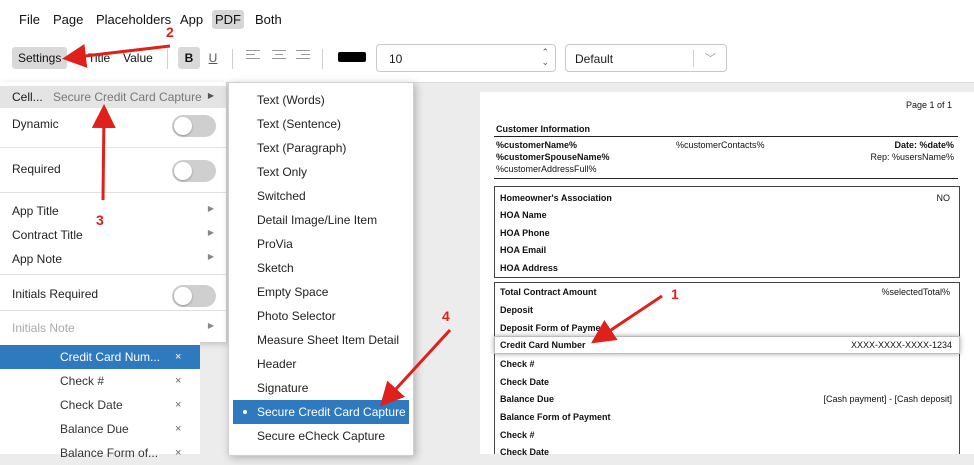 This screenshot has height=465, width=974. I want to click on list-item: Credit Card Num... ×, so click(100, 357).